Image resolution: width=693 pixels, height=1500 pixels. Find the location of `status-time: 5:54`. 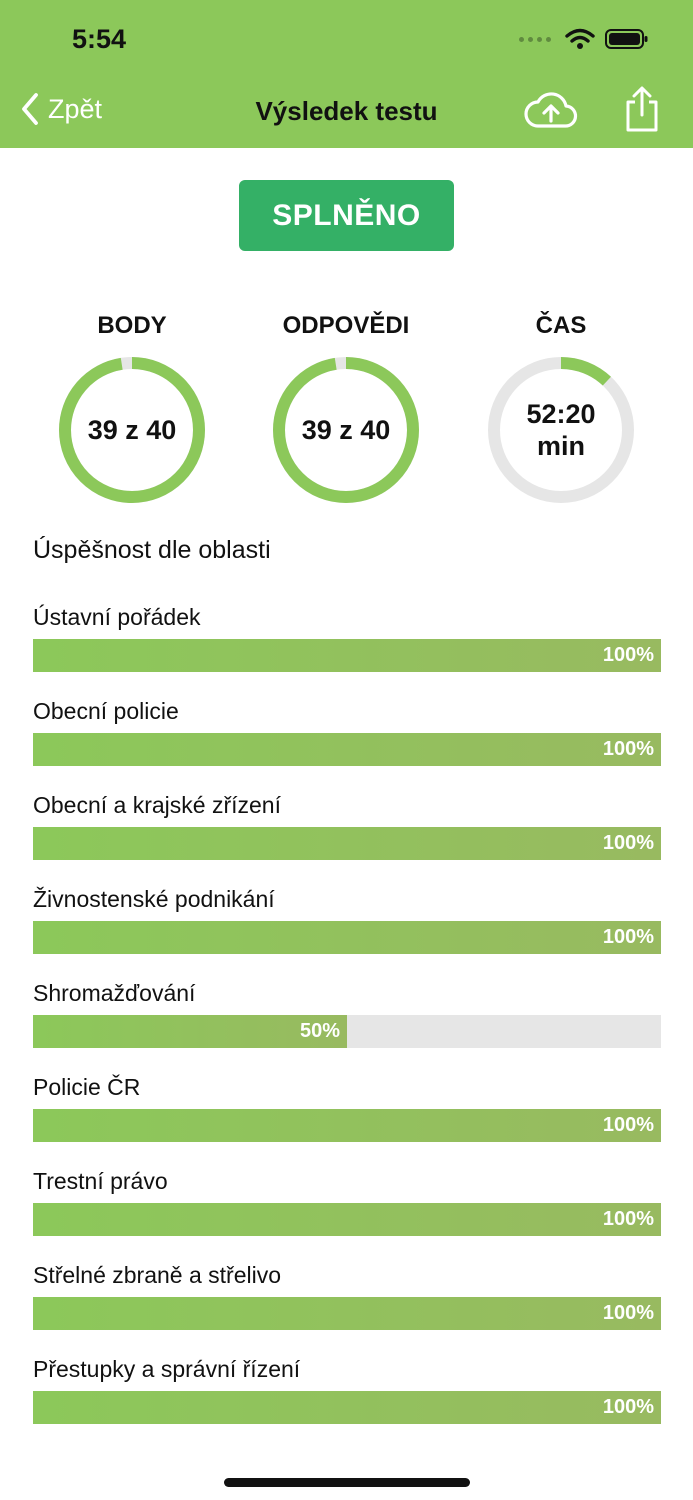

status-time: 5:54 is located at coordinates (99, 39).